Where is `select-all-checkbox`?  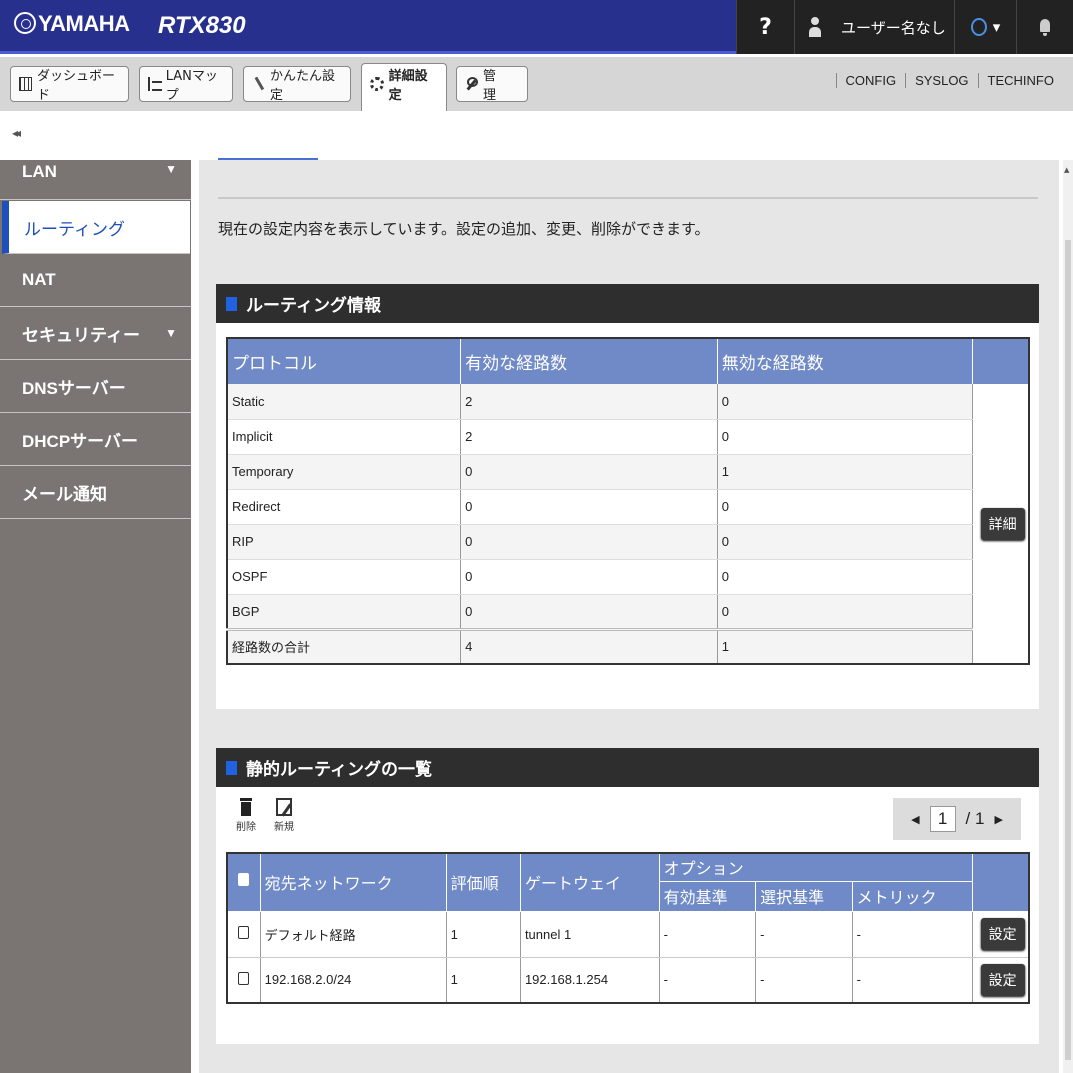
select-all-checkbox is located at coordinates (244, 880).